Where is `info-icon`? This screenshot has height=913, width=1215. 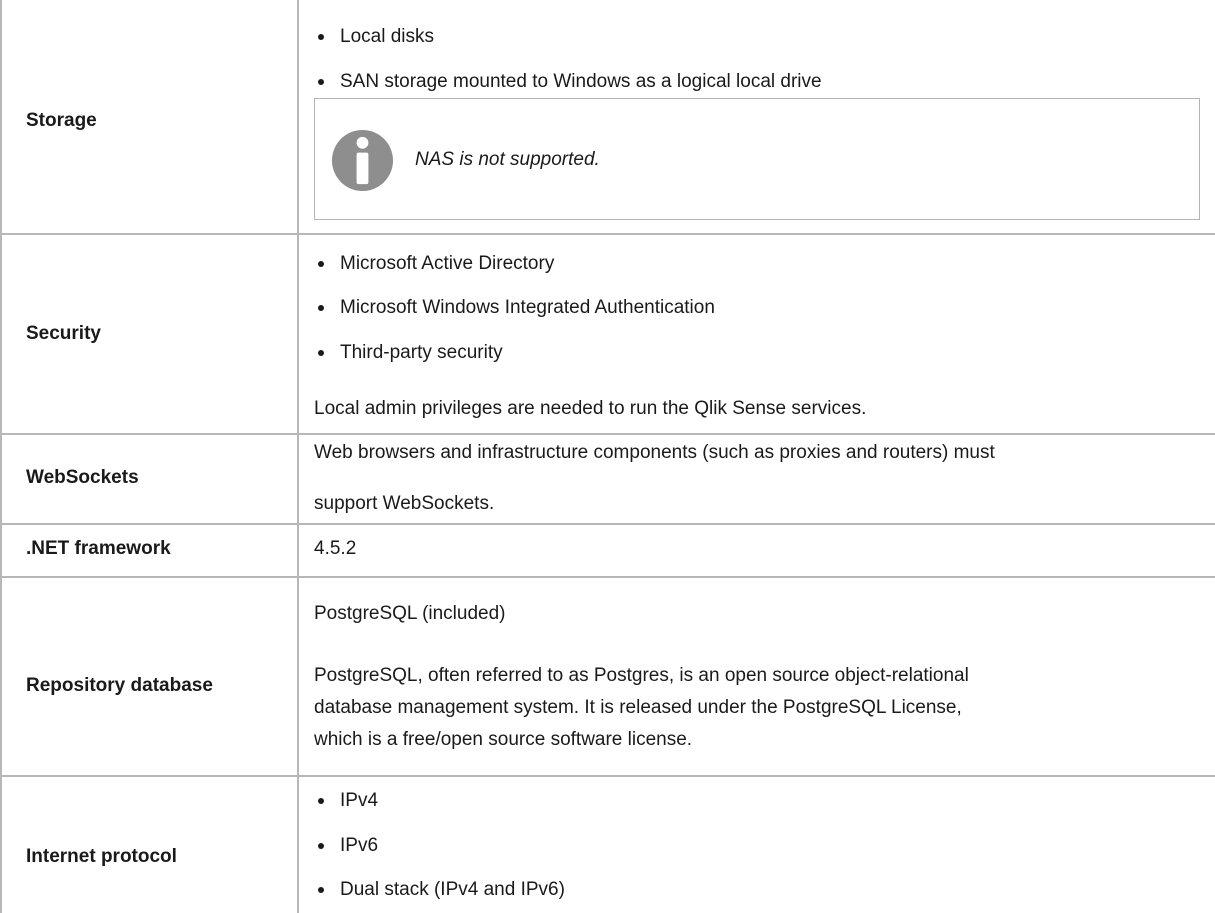
info-icon is located at coordinates (362, 160).